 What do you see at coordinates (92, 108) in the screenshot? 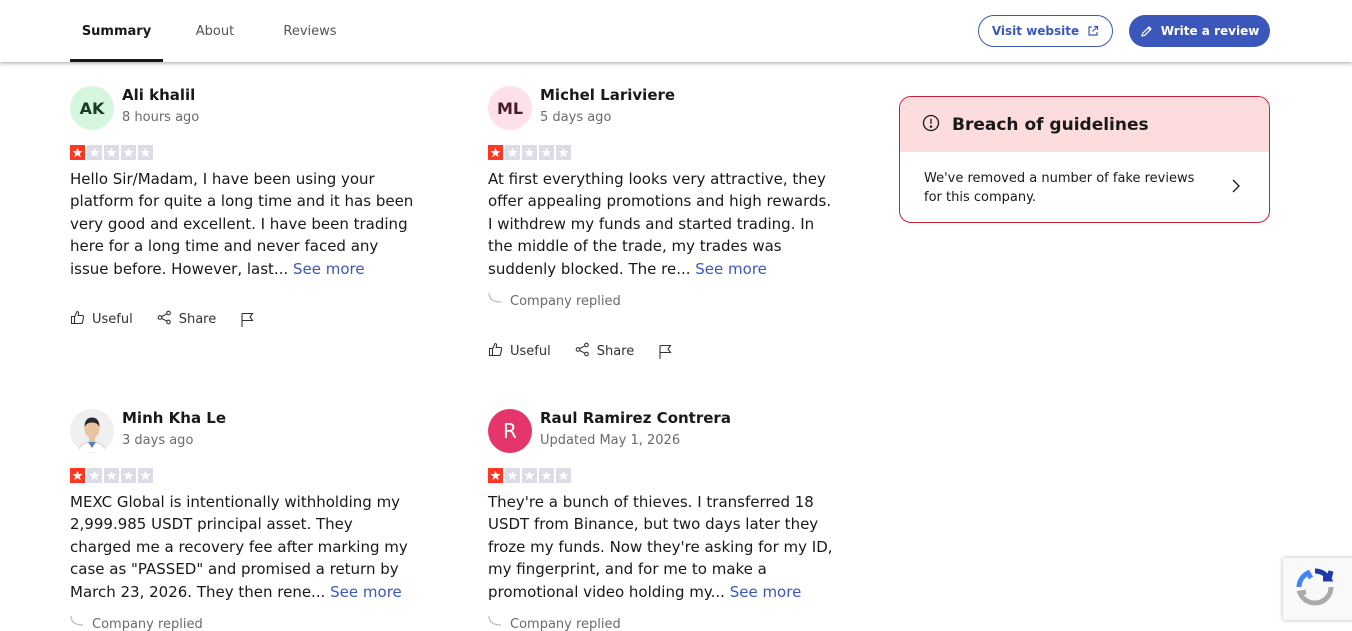
I see `avatar: AK` at bounding box center [92, 108].